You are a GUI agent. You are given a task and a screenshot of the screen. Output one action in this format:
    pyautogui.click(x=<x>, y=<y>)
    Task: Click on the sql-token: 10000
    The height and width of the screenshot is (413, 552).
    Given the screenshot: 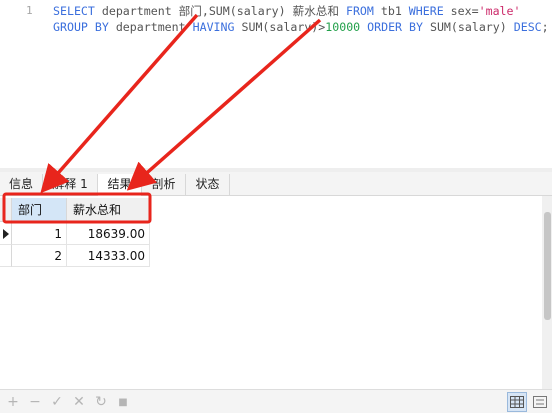 What is the action you would take?
    pyautogui.click(x=343, y=27)
    